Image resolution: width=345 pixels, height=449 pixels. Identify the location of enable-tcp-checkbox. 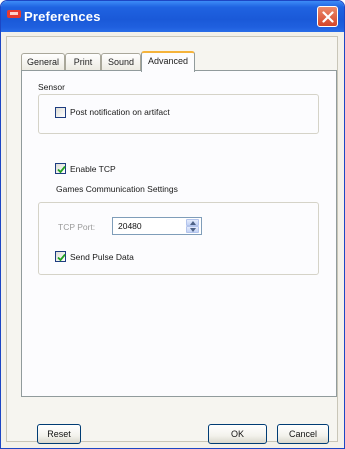
(60, 168).